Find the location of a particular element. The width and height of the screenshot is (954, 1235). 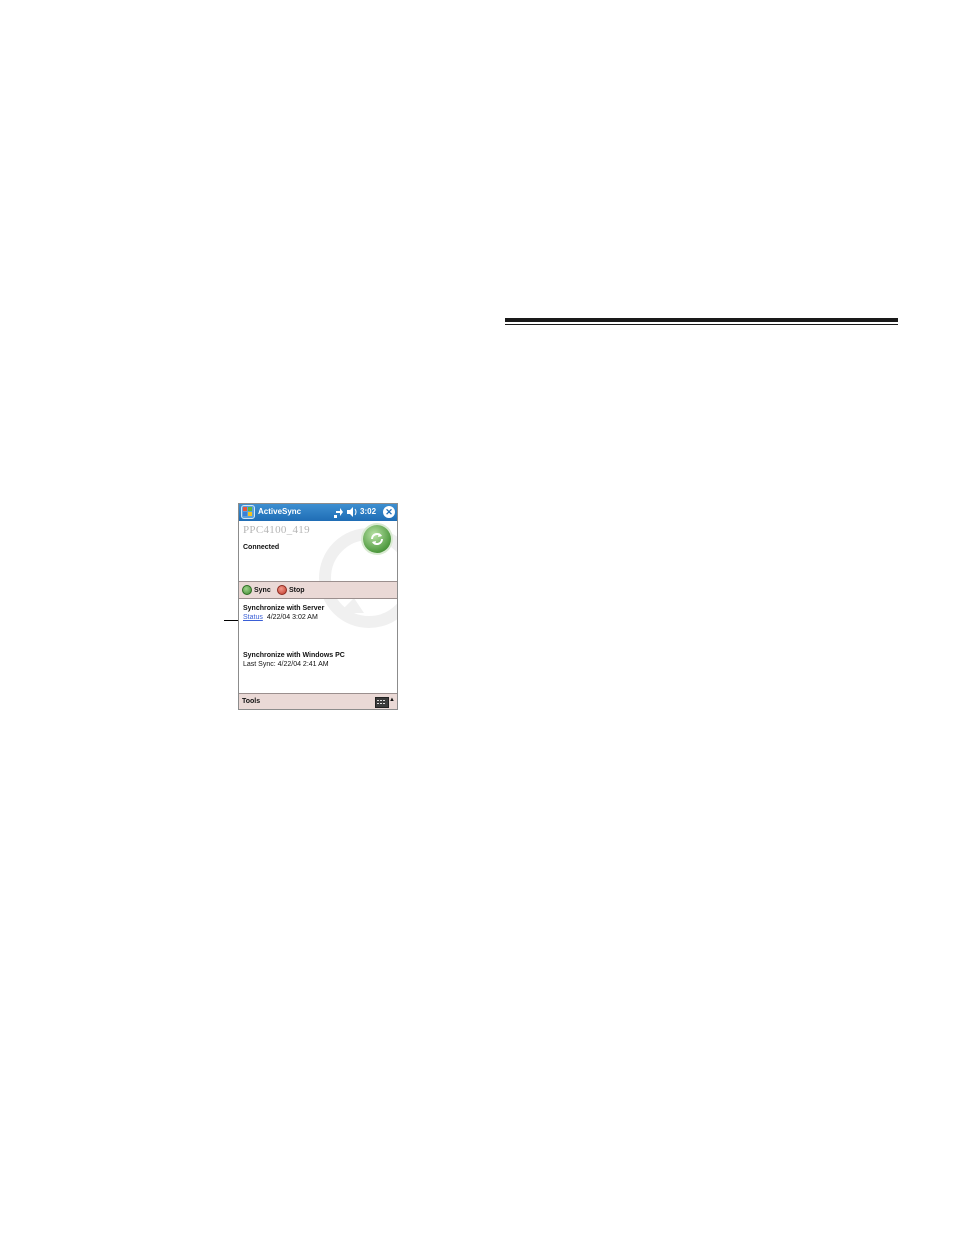

start-icon is located at coordinates (248, 512).